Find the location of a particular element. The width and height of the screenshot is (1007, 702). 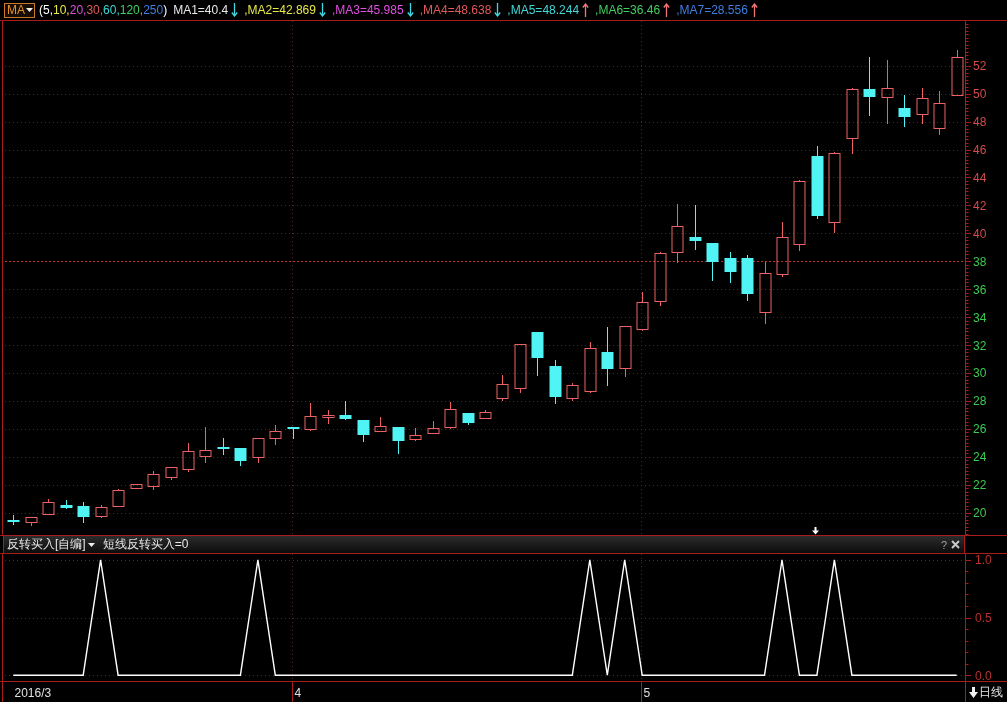

axis-label: 28 is located at coordinates (980, 401).